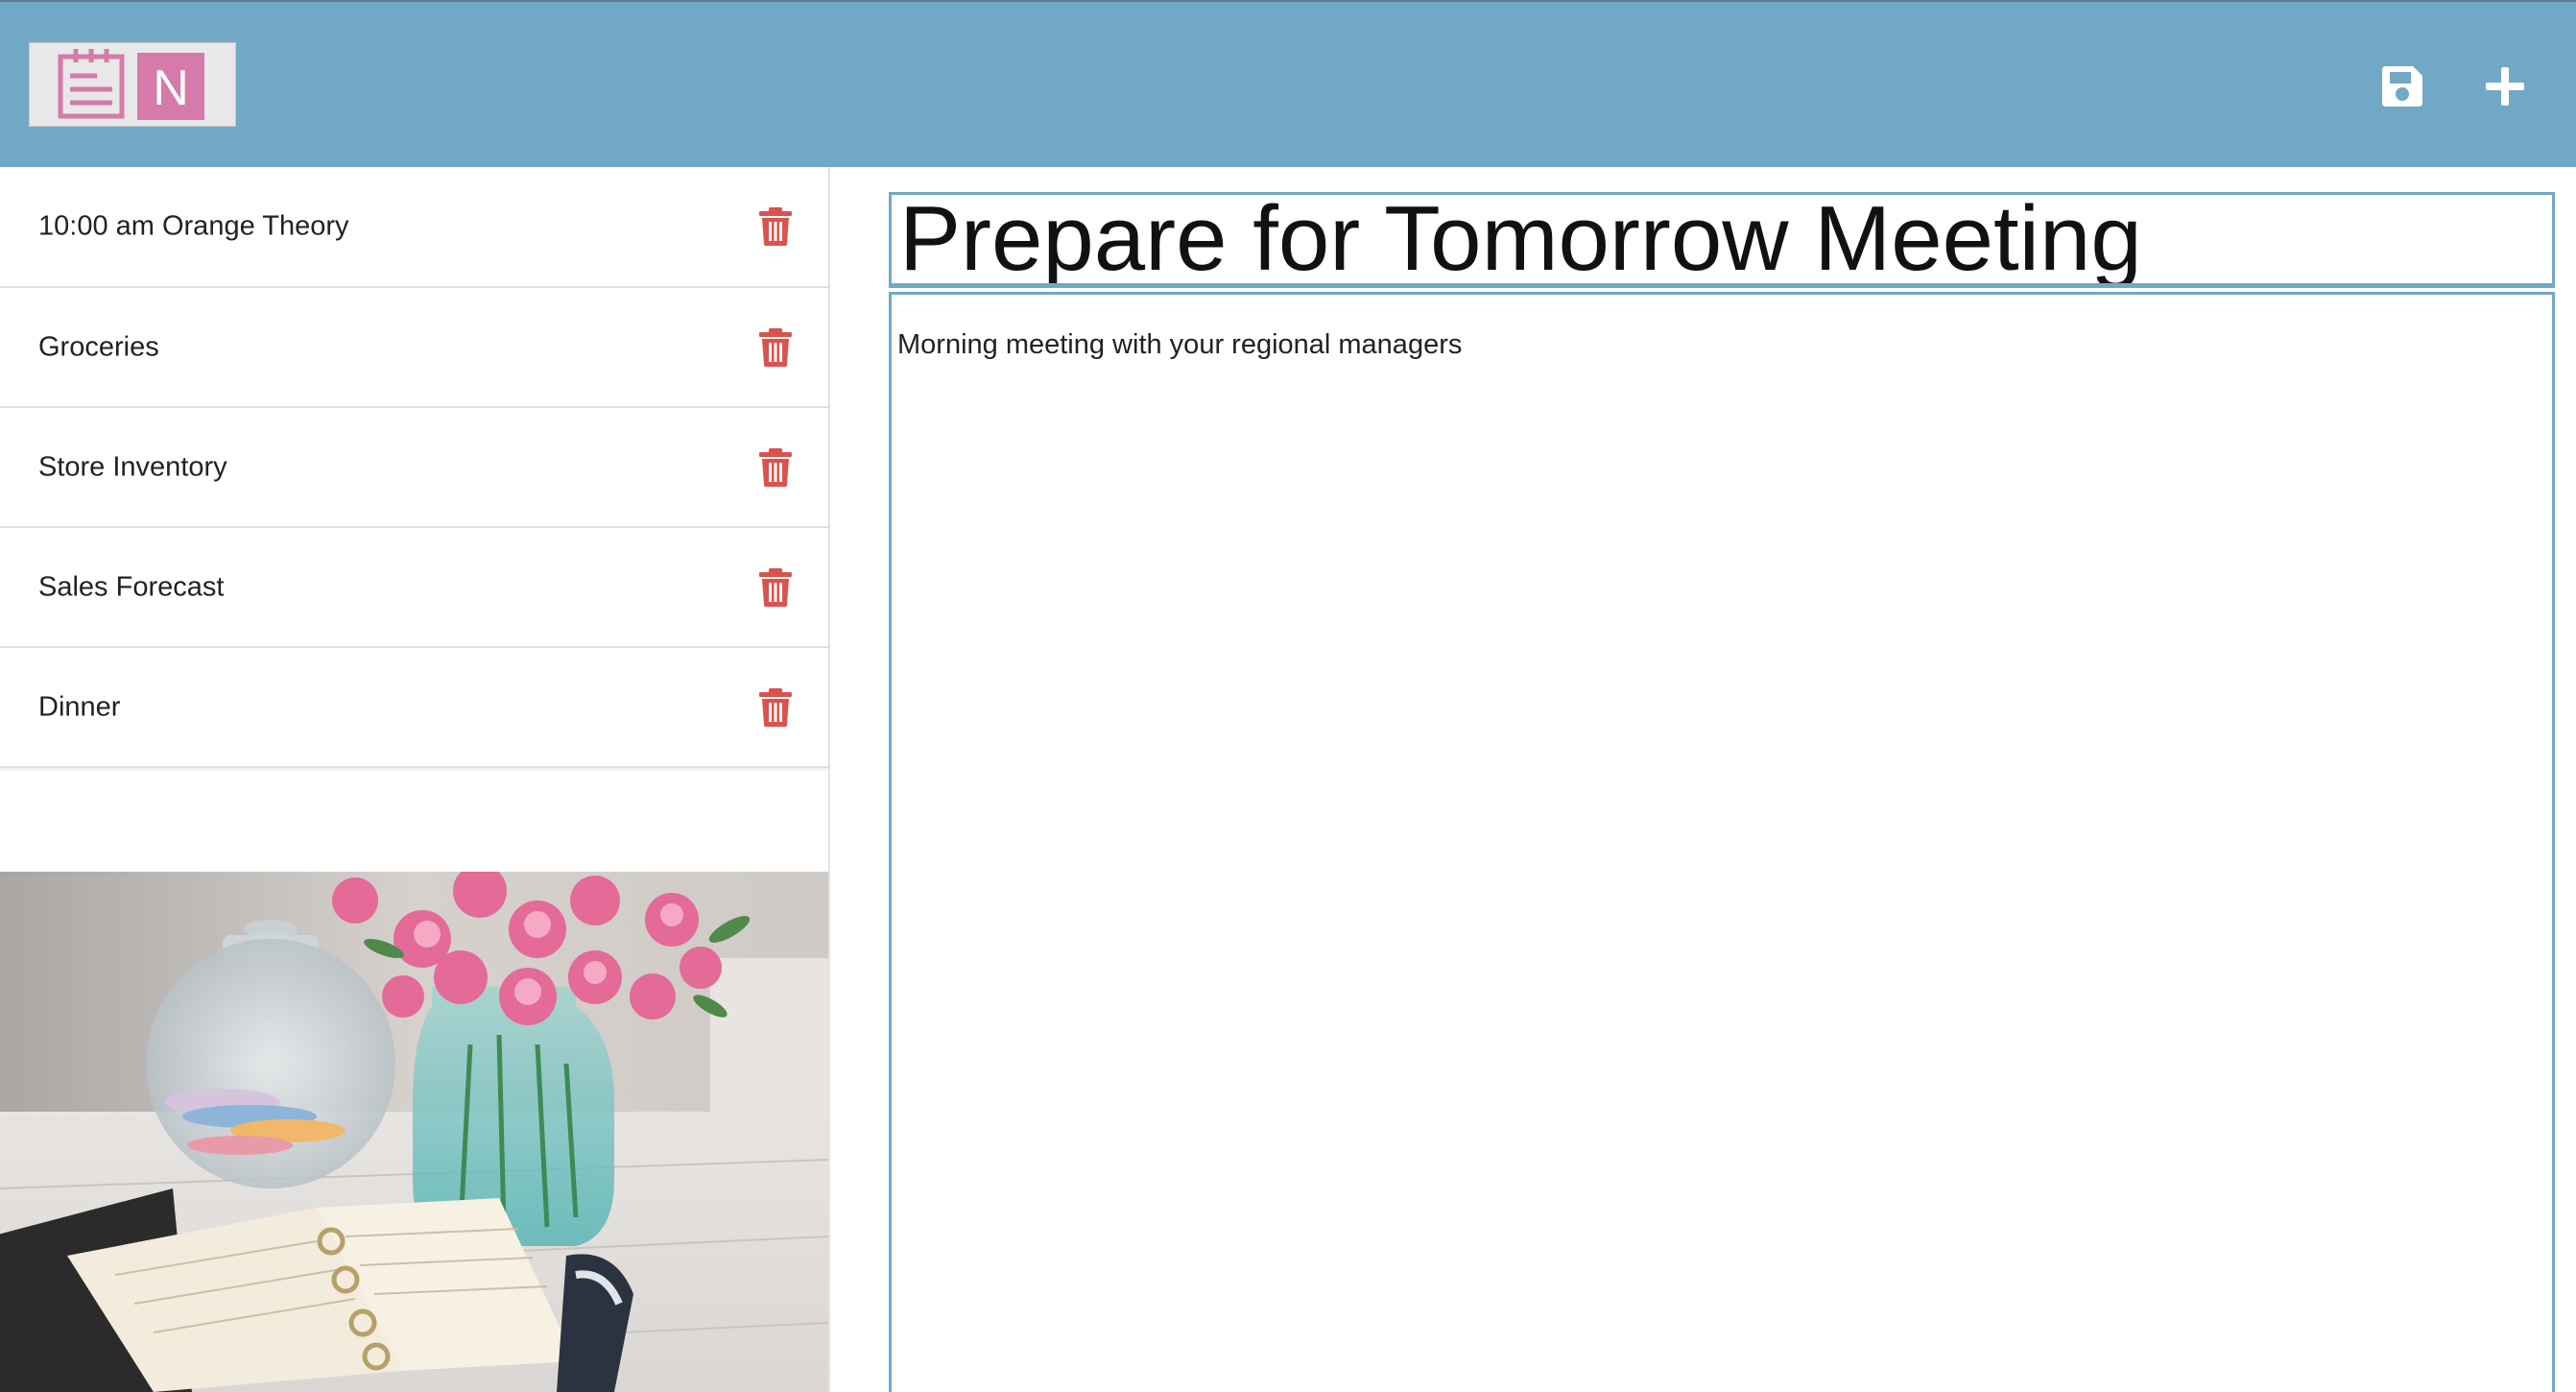 Image resolution: width=2576 pixels, height=1392 pixels. I want to click on note-title: 10:00 am Orange Theory, so click(193, 226).